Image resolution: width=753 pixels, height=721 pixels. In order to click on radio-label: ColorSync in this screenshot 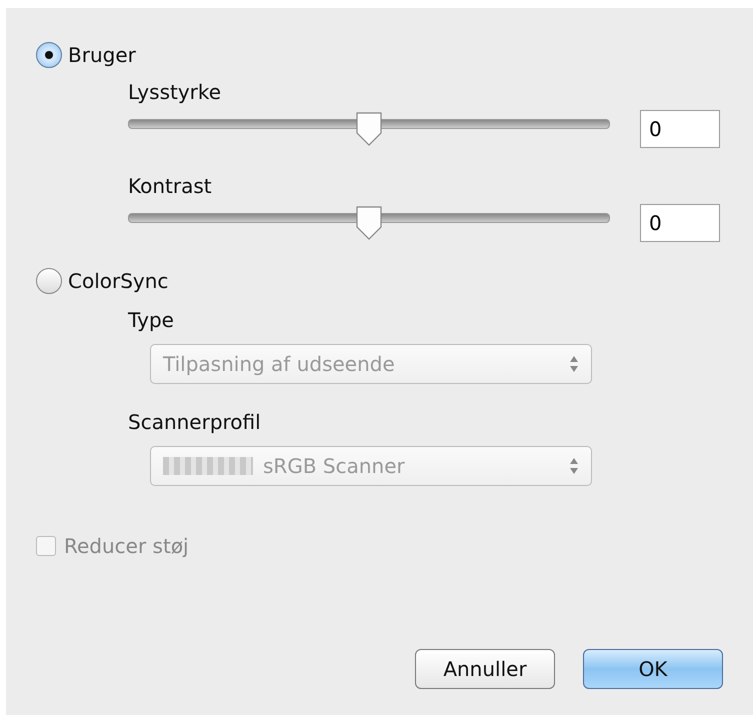, I will do `click(118, 281)`.